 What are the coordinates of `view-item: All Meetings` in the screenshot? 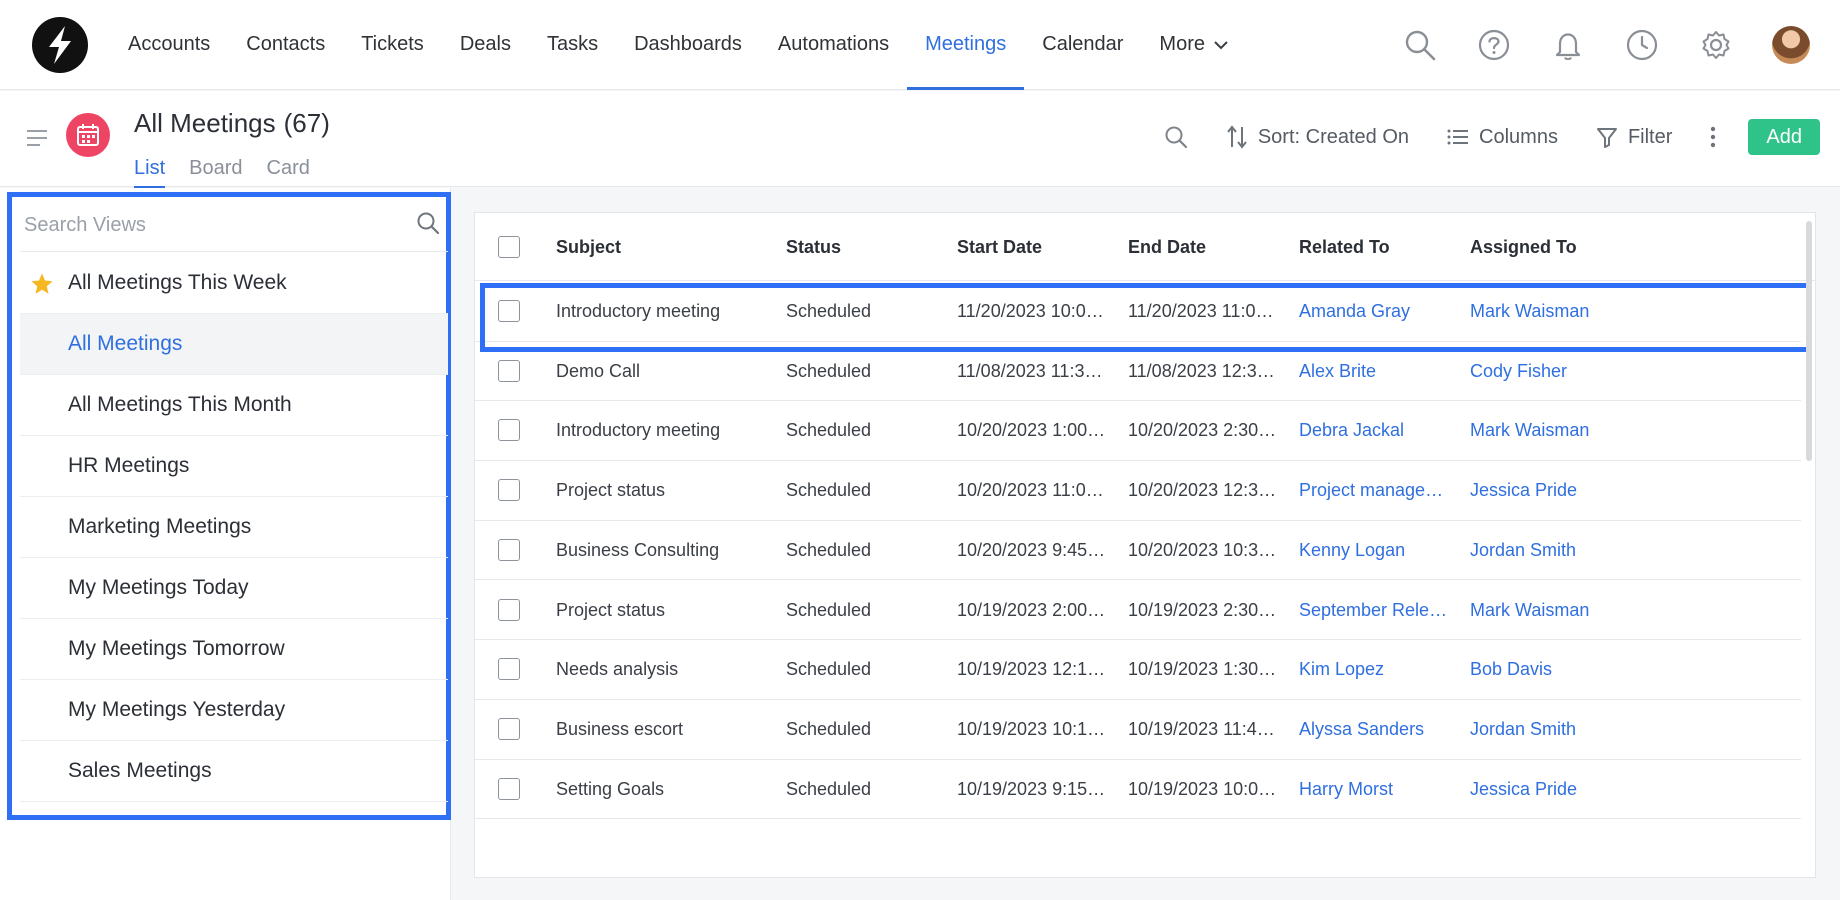 It's located at (234, 344).